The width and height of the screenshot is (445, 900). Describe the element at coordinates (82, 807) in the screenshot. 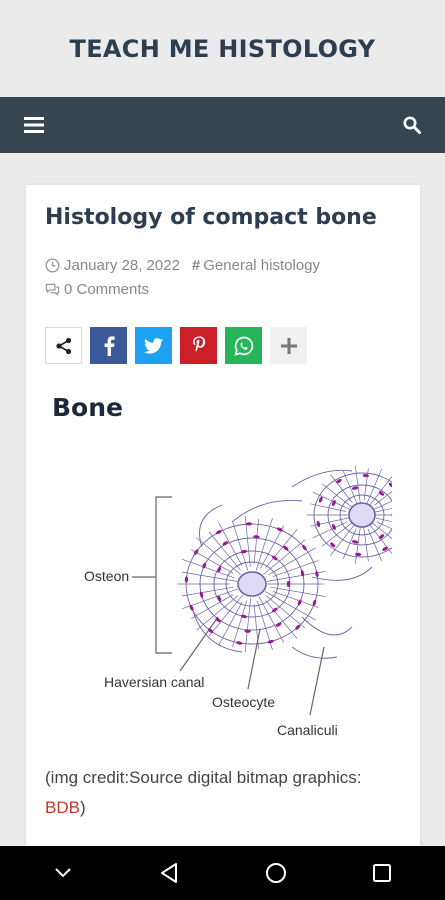

I see `credit-suffix: )` at that location.